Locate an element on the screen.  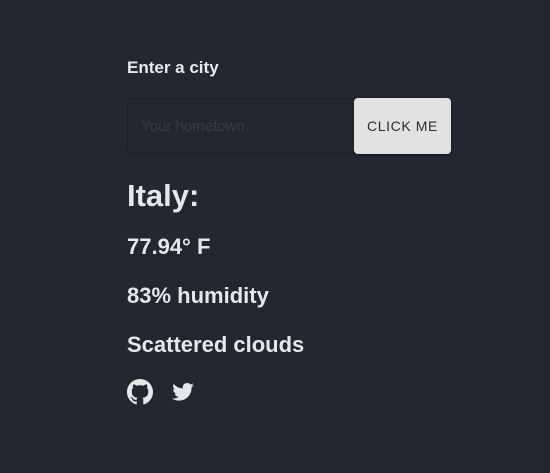
search-form: CLICK ME is located at coordinates (289, 126).